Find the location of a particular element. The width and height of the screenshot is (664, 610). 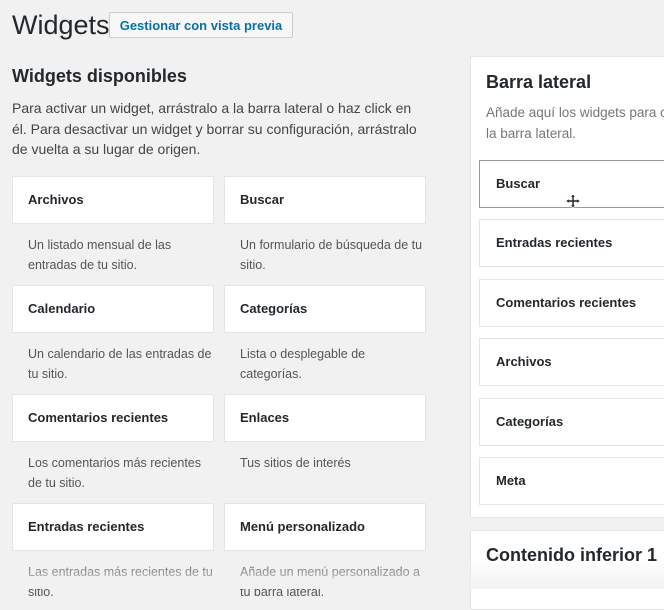

widget-description: Las entradas más recientes de tu sitio. is located at coordinates (120, 582).